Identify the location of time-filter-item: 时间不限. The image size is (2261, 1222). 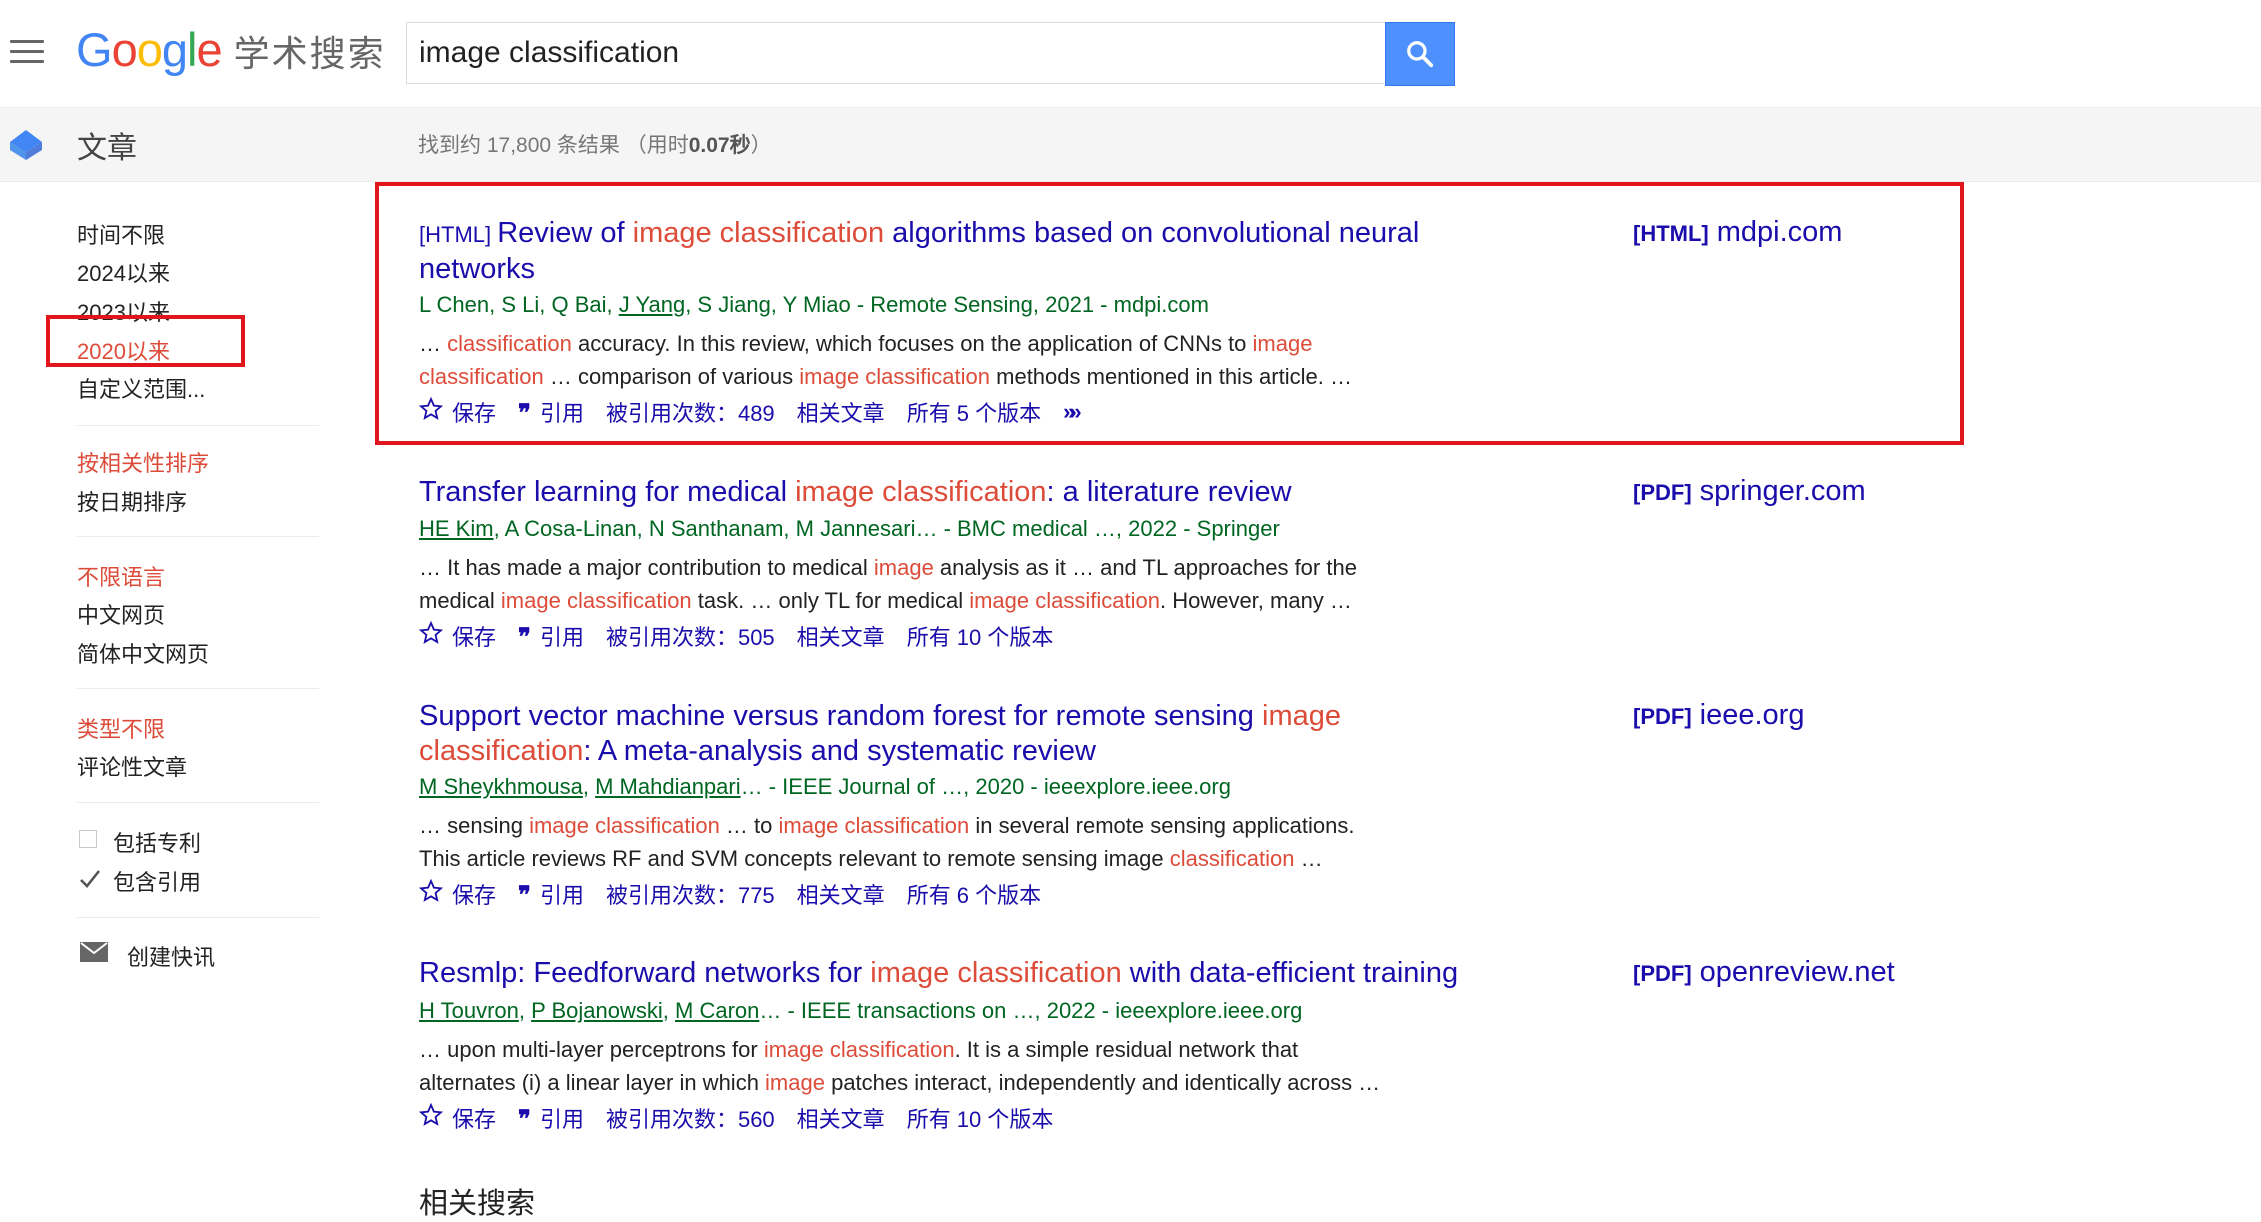
(121, 234).